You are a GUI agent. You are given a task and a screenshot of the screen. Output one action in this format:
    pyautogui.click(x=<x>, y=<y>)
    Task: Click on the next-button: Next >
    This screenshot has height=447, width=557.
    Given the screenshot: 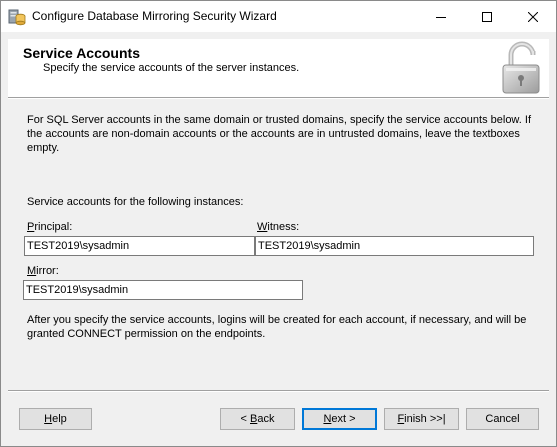 What is the action you would take?
    pyautogui.click(x=339, y=419)
    